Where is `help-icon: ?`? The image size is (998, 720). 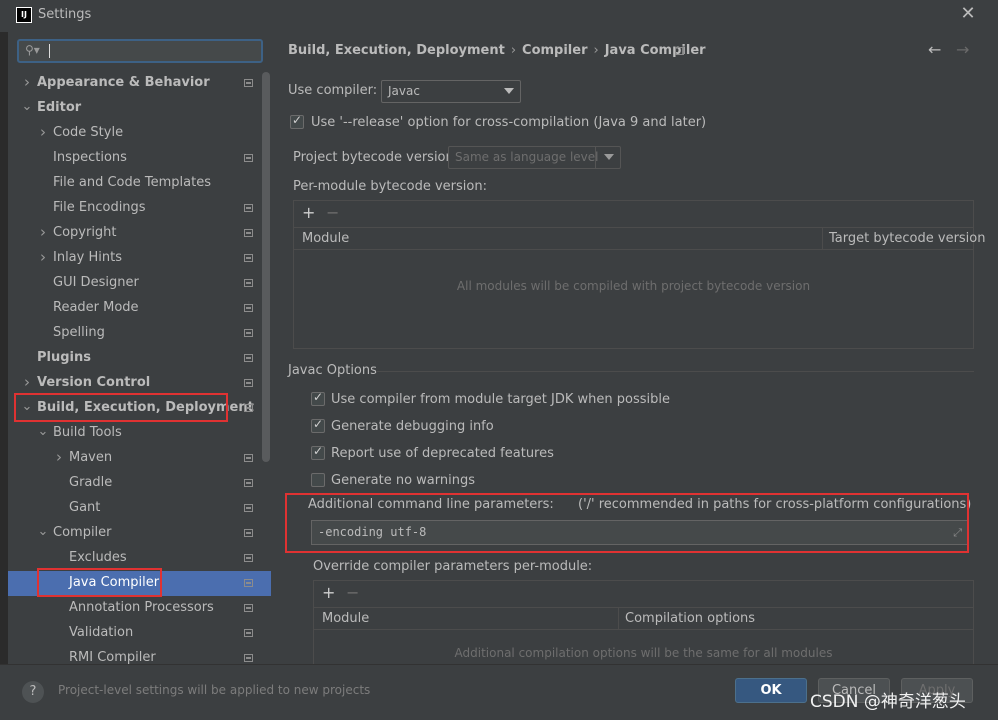
help-icon: ? is located at coordinates (33, 692).